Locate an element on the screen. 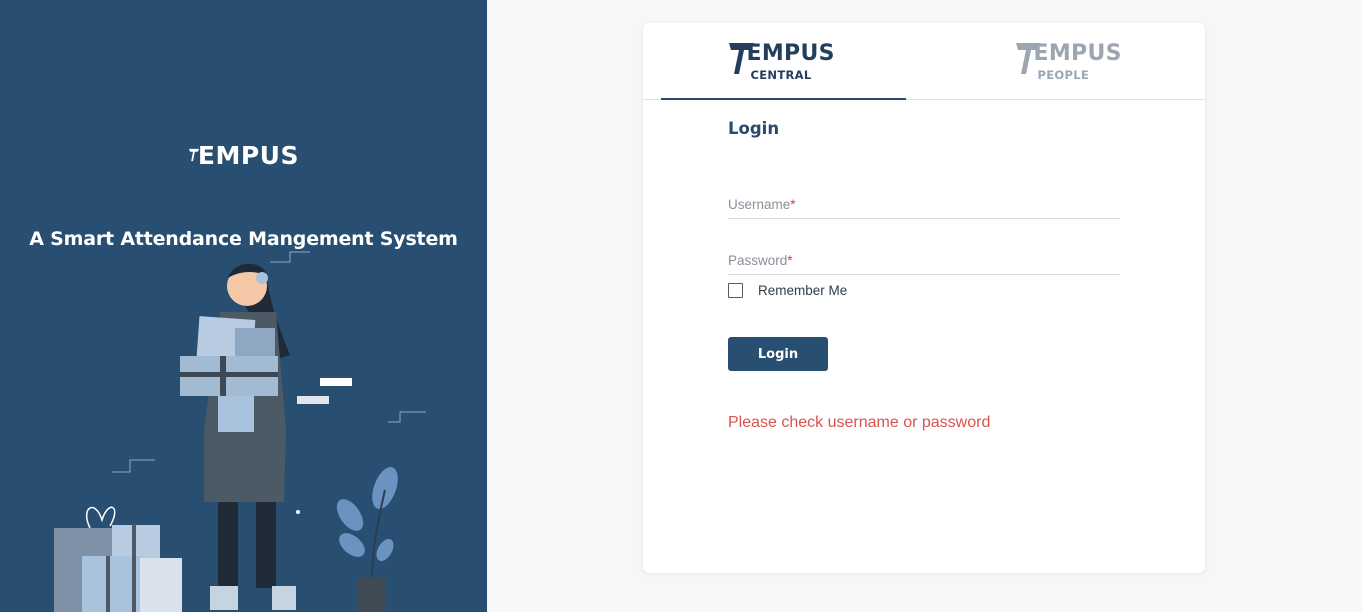 The image size is (1366, 612). app-tabs: EMPUS CENTRAL EMPUS PEOPLE is located at coordinates (924, 61).